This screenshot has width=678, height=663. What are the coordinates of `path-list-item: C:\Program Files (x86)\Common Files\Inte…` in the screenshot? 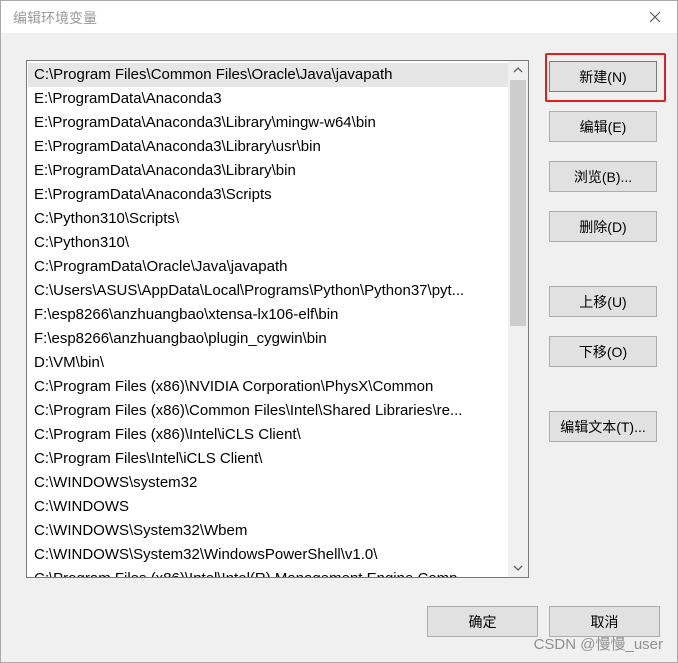 It's located at (270, 411).